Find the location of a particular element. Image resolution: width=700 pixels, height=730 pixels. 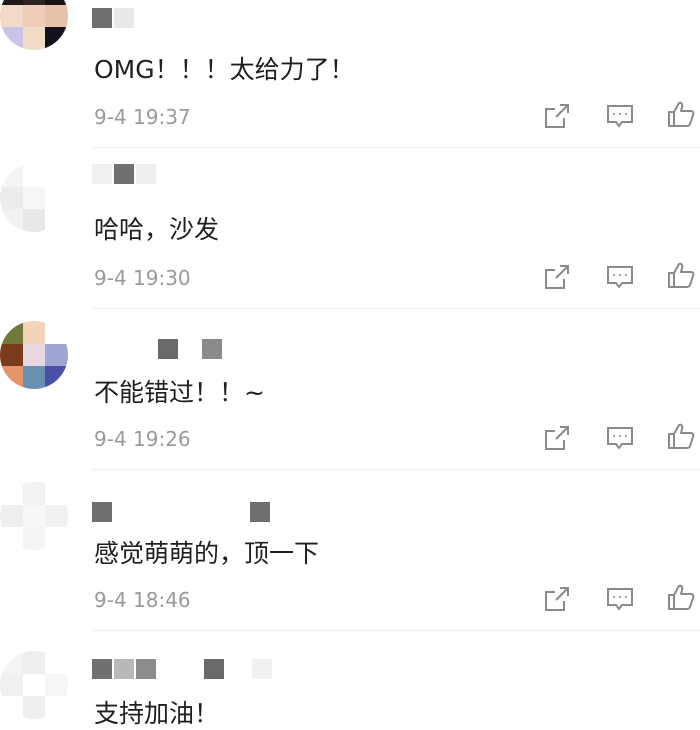

comment-timestamp: 9-4 19:26 is located at coordinates (142, 439).